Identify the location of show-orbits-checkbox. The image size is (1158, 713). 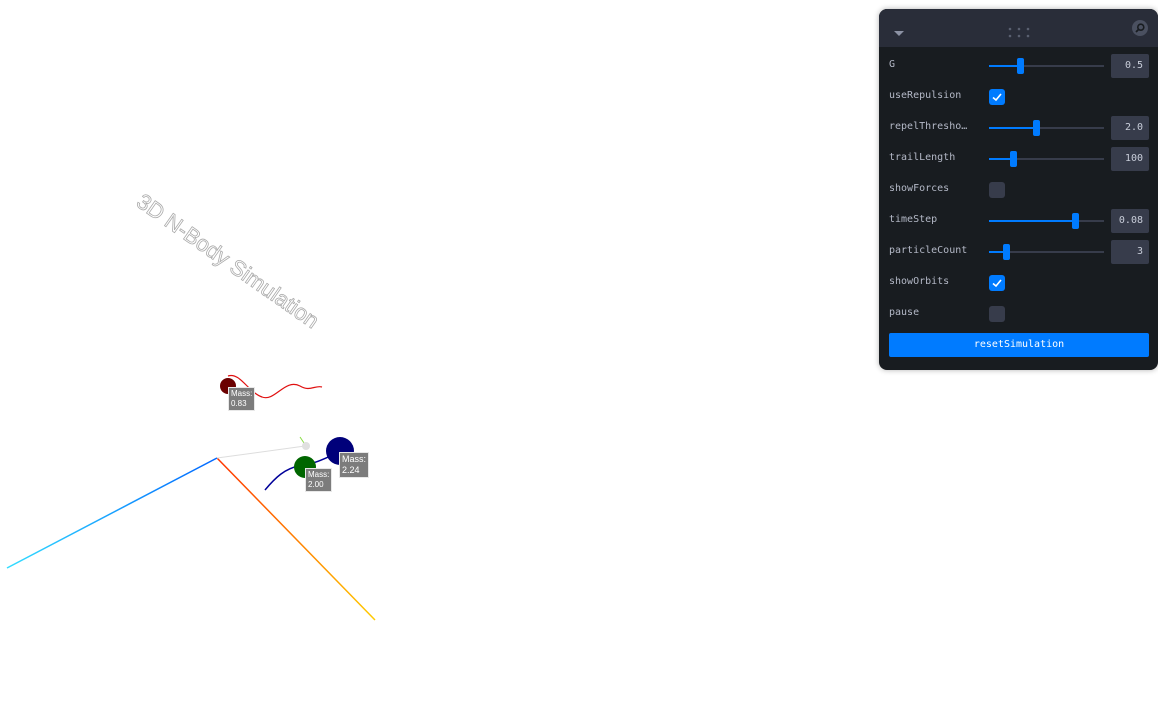
(997, 283).